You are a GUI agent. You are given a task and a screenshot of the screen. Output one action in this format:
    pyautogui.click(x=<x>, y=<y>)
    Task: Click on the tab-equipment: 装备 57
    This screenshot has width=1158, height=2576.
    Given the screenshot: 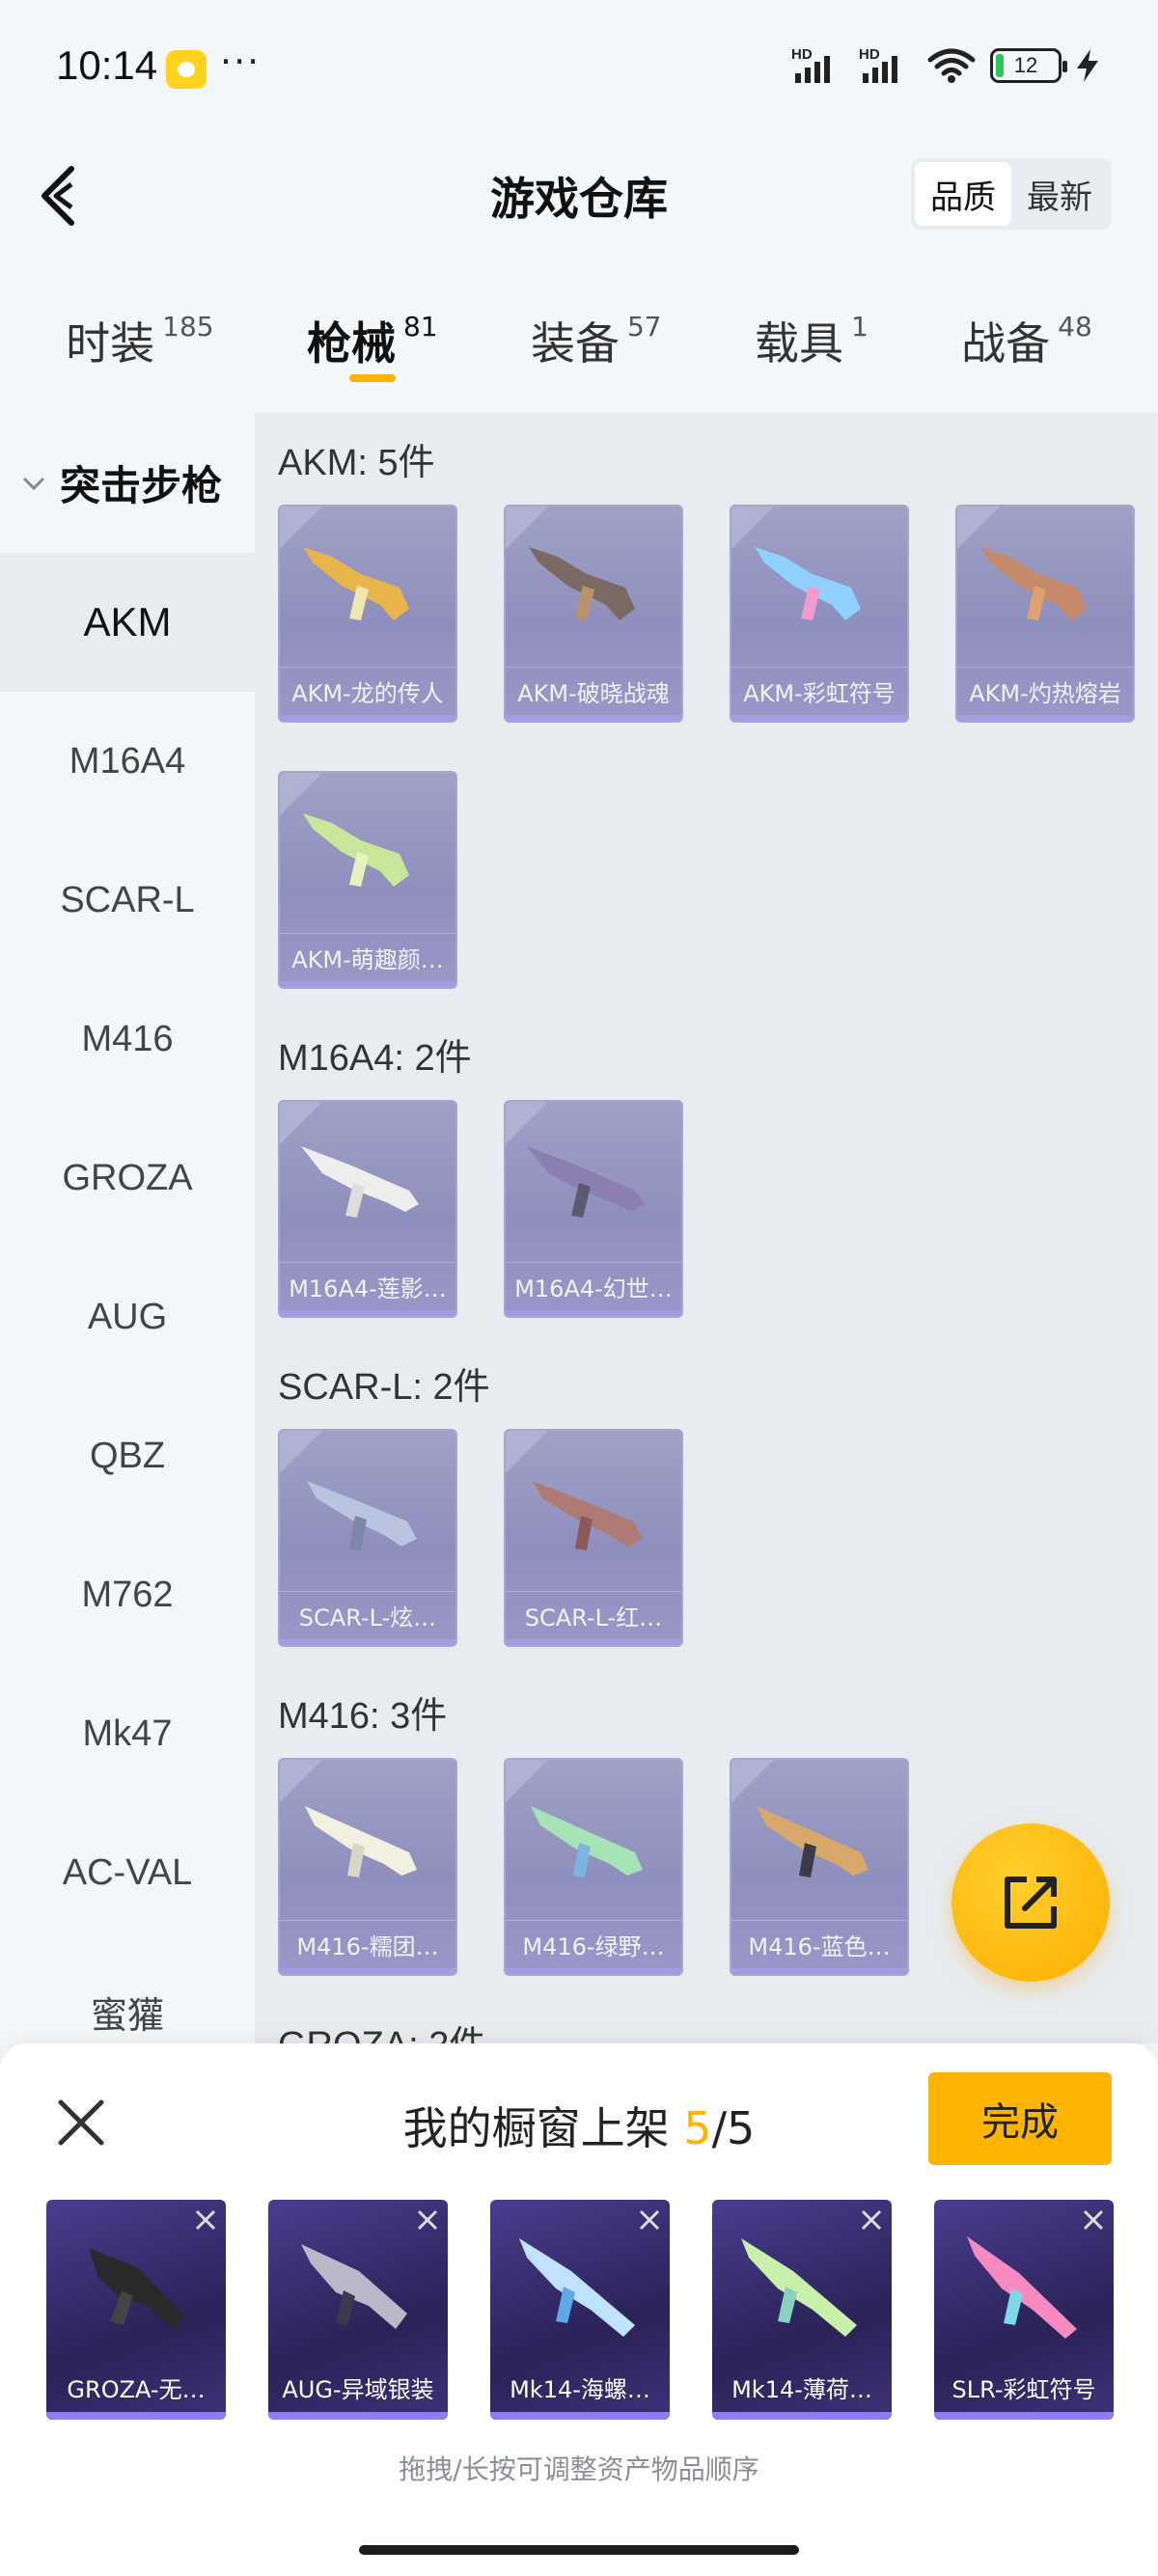 What is the action you would take?
    pyautogui.click(x=596, y=338)
    